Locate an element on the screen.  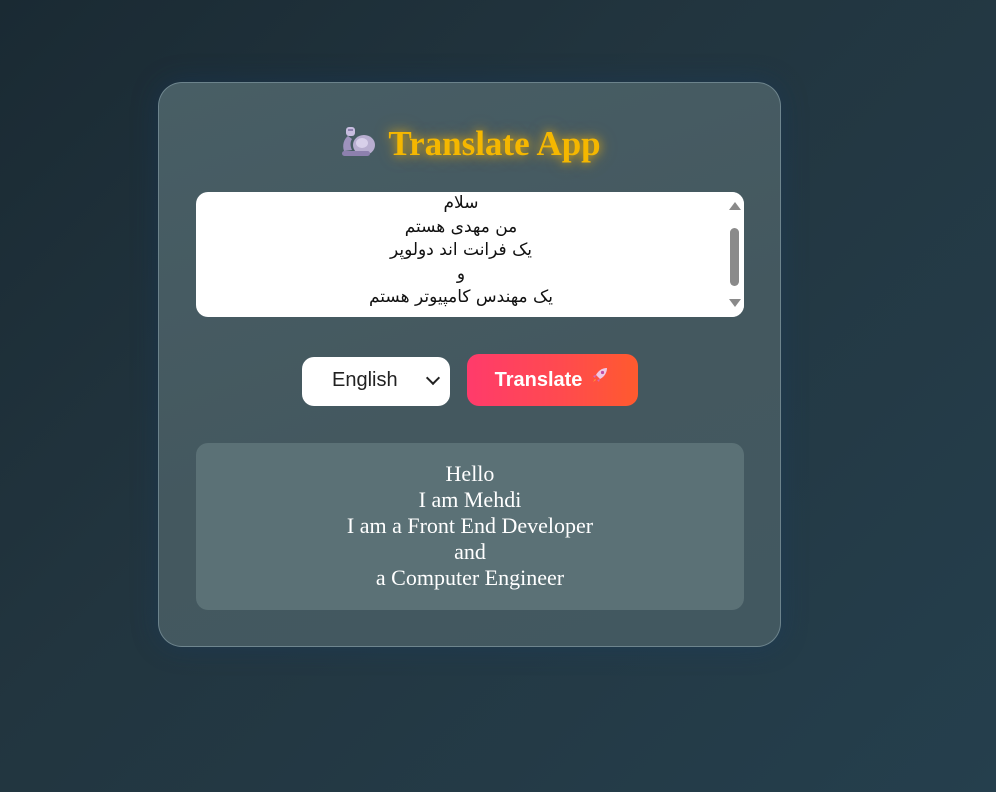
source-line: من مهدی هستم is located at coordinates (461, 226).